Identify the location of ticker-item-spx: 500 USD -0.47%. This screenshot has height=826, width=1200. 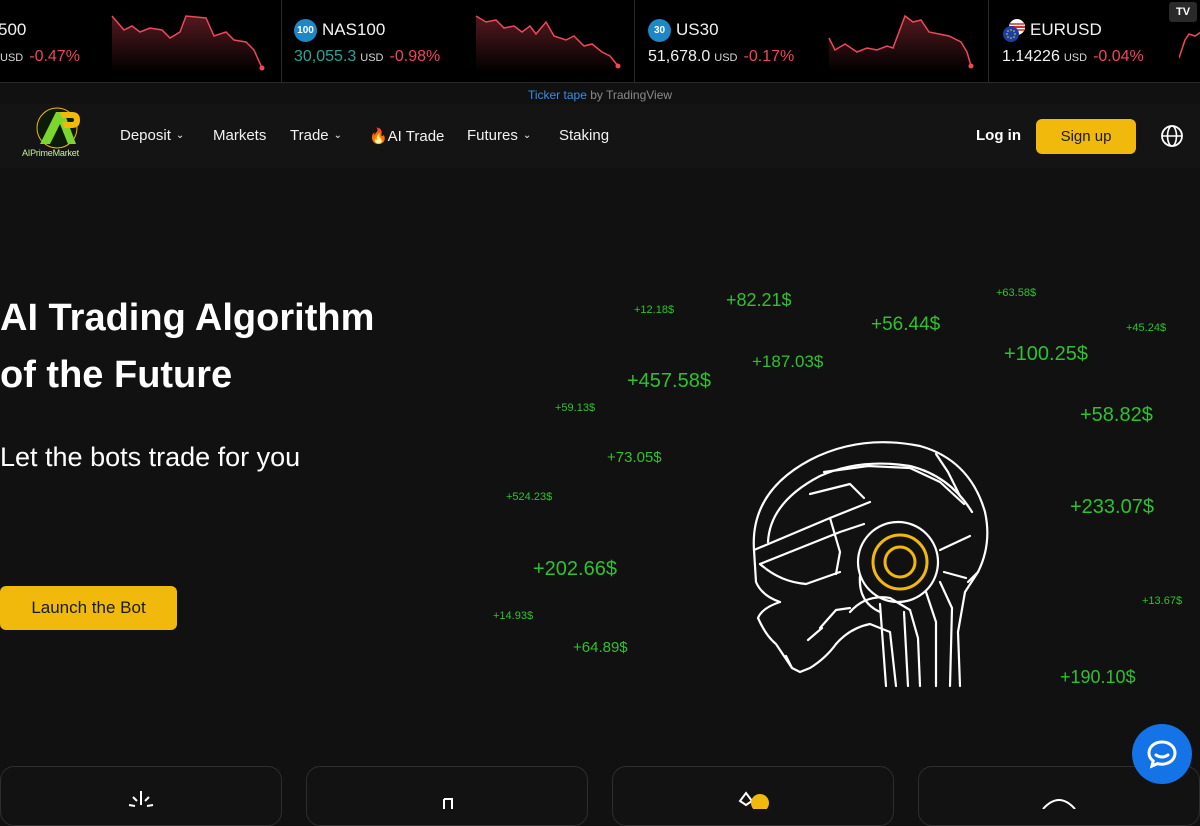
(141, 41).